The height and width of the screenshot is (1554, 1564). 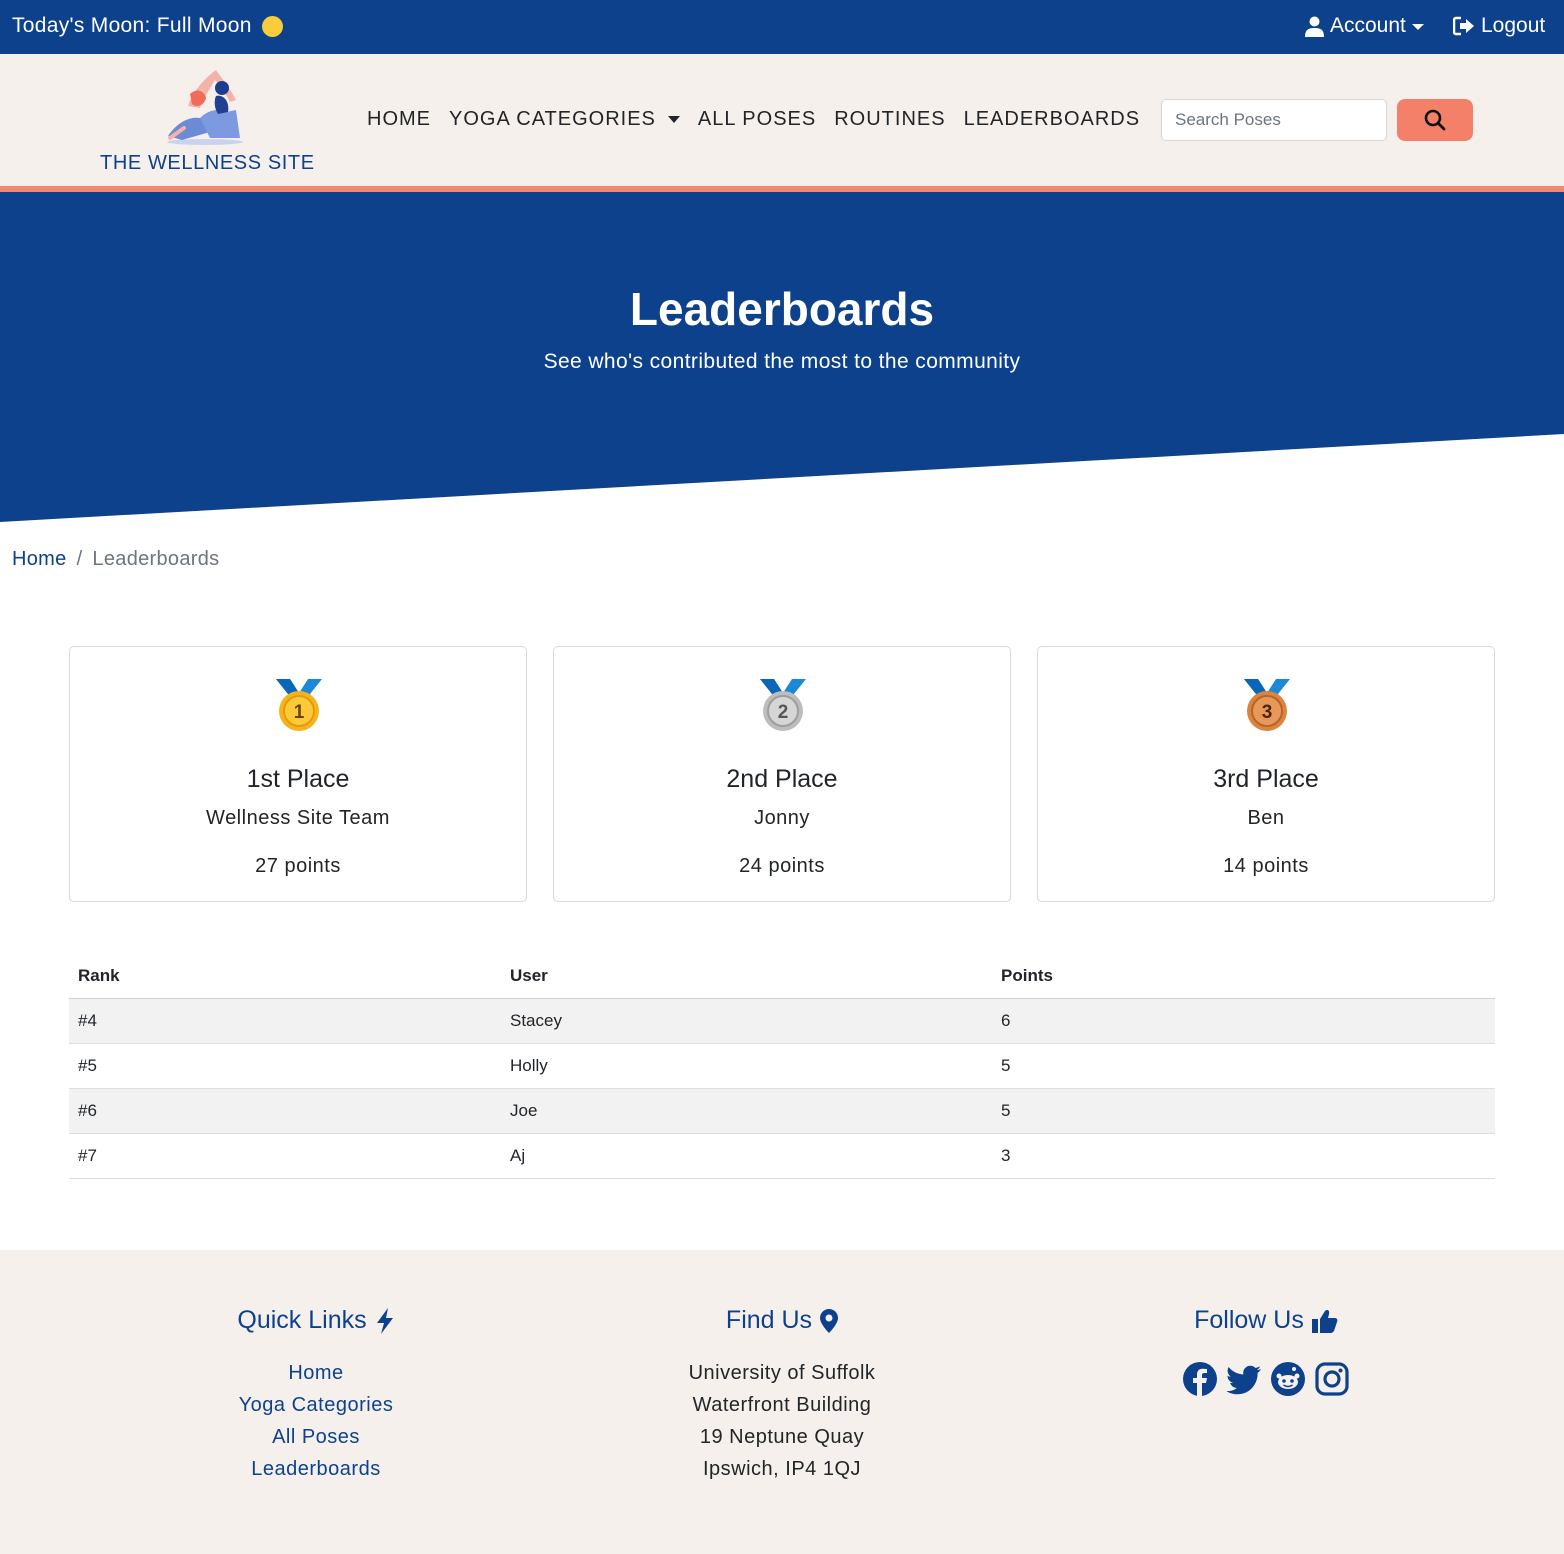 What do you see at coordinates (1243, 976) in the screenshot?
I see `column-header-points: Points` at bounding box center [1243, 976].